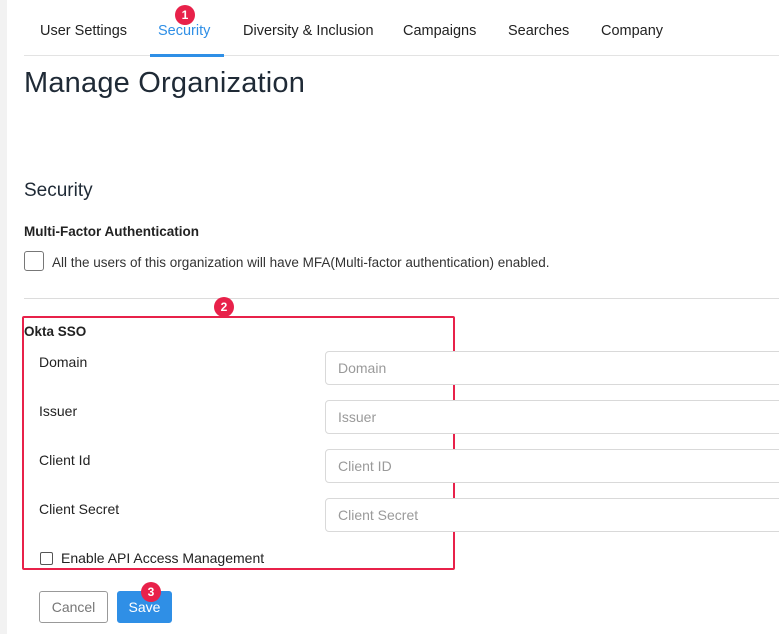 This screenshot has height=634, width=779. What do you see at coordinates (224, 307) in the screenshot?
I see `annotation-badge-2: 2` at bounding box center [224, 307].